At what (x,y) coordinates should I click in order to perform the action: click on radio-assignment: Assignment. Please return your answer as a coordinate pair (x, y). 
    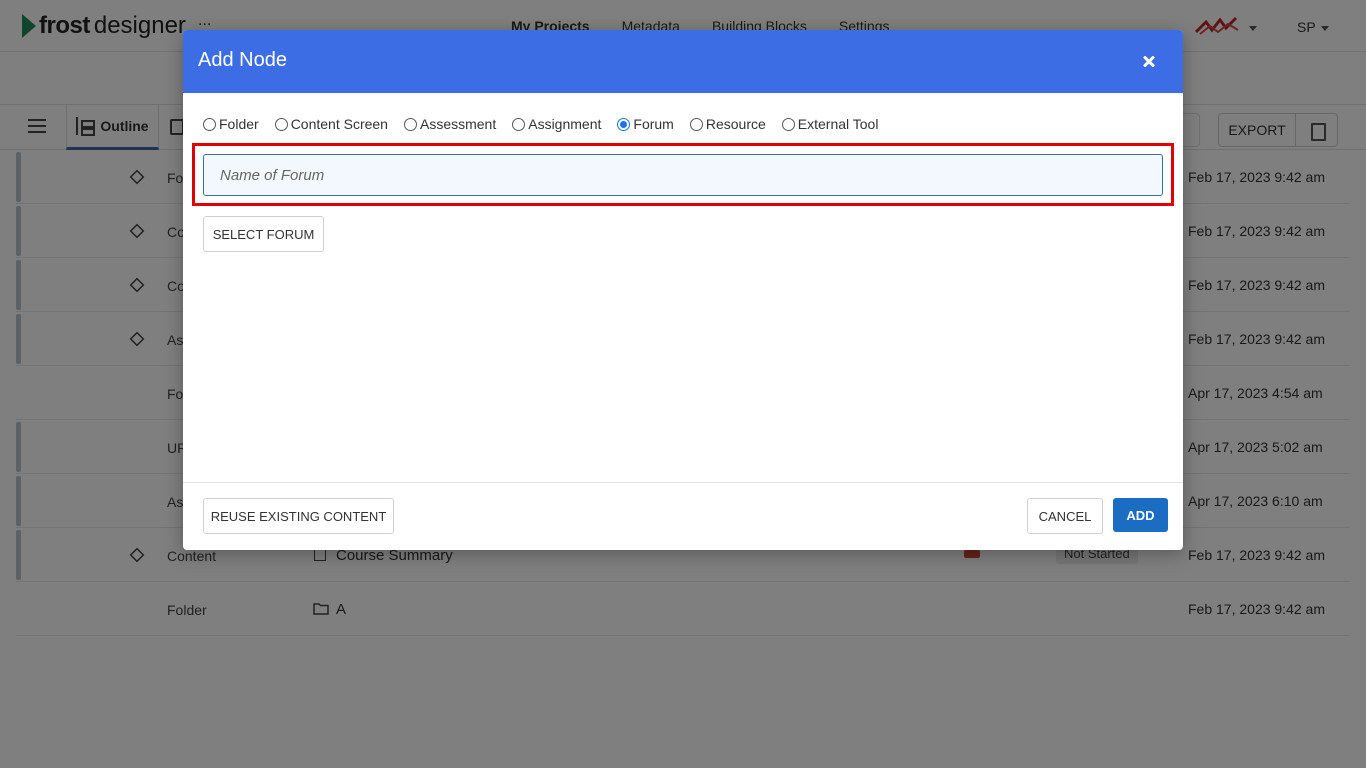
    Looking at the image, I should click on (556, 124).